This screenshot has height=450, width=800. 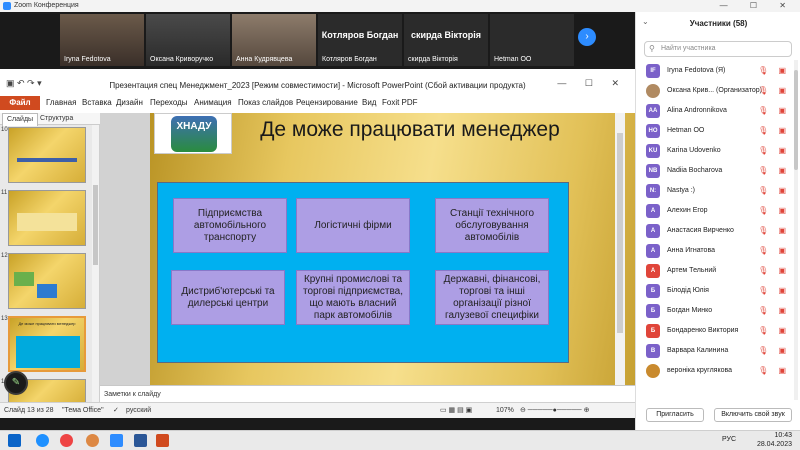 What do you see at coordinates (169, 103) in the screenshot?
I see `tab-transitions: Переходы` at bounding box center [169, 103].